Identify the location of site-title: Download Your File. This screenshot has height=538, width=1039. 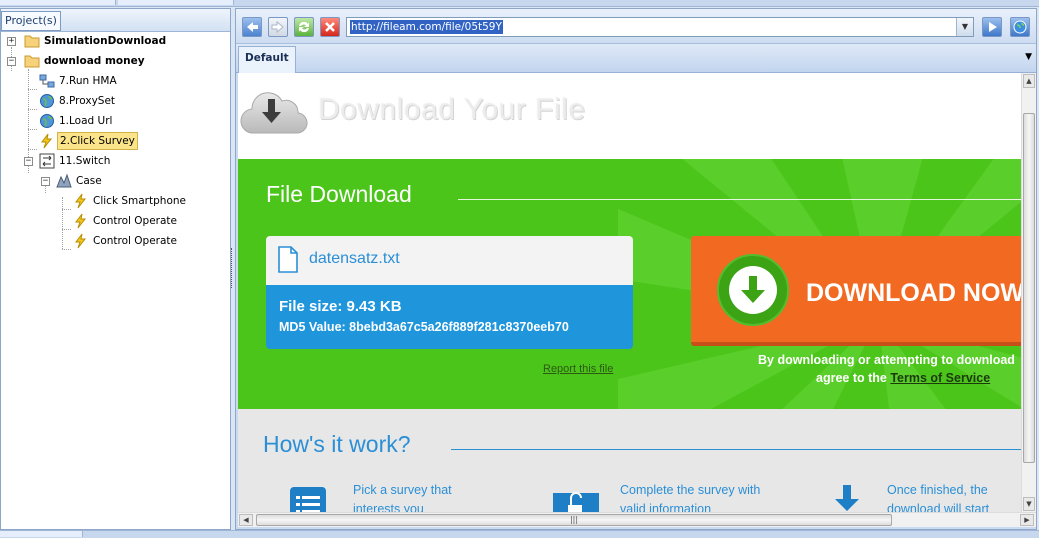
(452, 109).